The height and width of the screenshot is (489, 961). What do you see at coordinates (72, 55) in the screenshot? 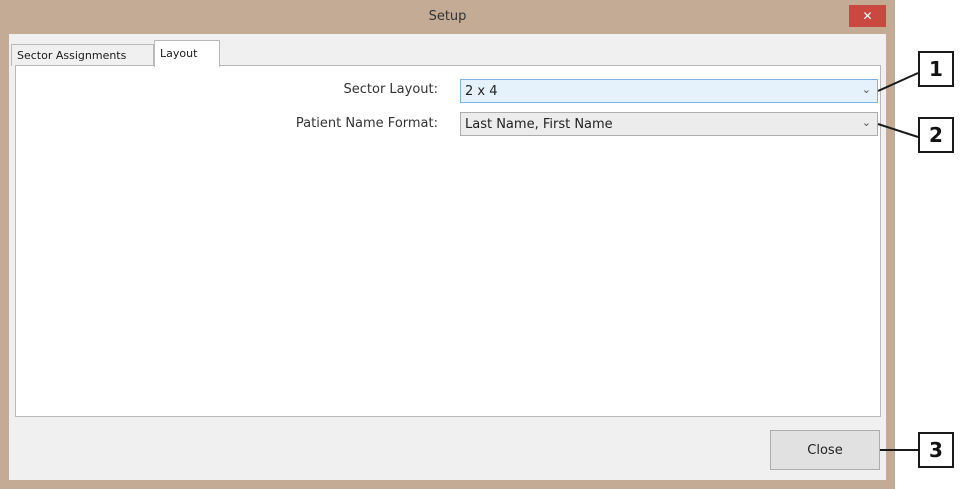
I see `tab-label: Sector Assignments` at bounding box center [72, 55].